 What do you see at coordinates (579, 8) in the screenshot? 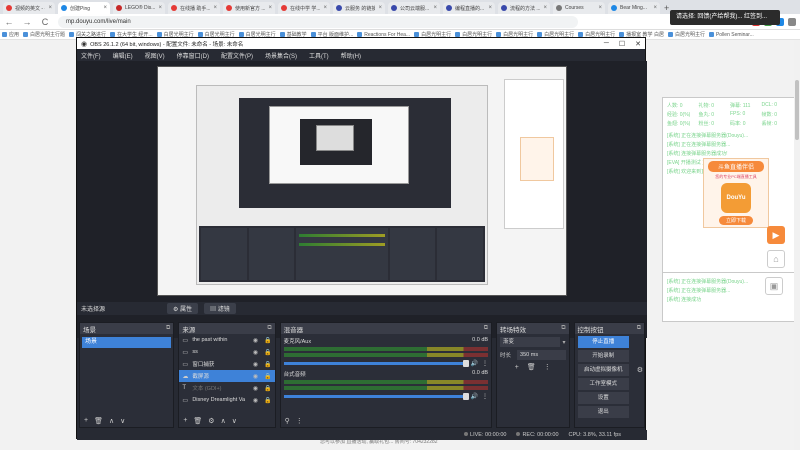
I see `browser-tab: Courses ×` at bounding box center [579, 8].